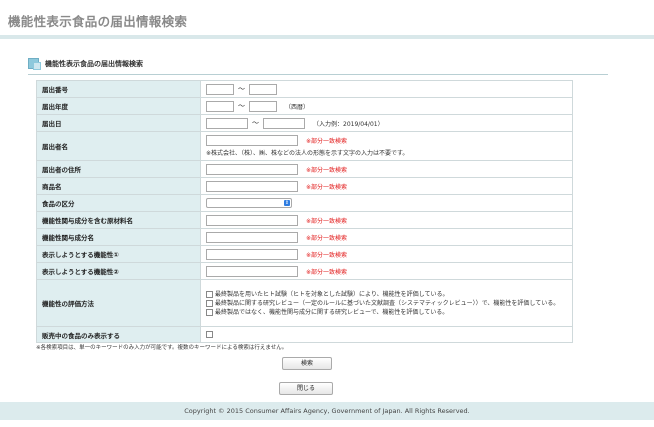 The image size is (654, 427). What do you see at coordinates (118, 203) in the screenshot?
I see `label-food-category: 食品の区分` at bounding box center [118, 203].